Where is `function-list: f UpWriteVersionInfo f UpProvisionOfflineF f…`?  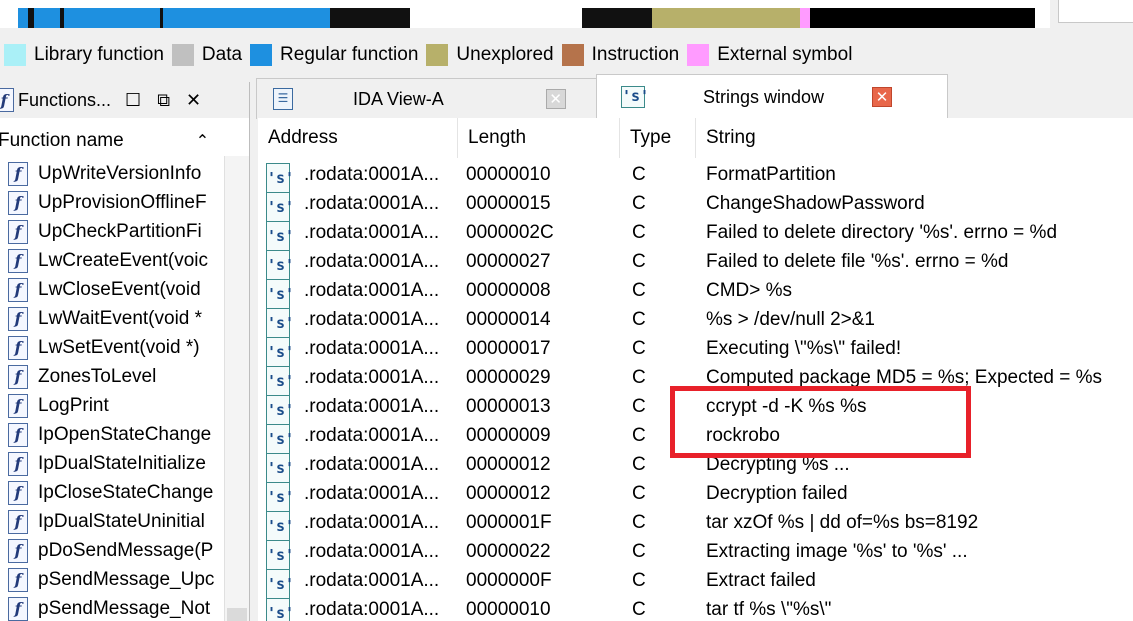 function-list: f UpWriteVersionInfo f UpProvisionOfflineF f… is located at coordinates (114, 390).